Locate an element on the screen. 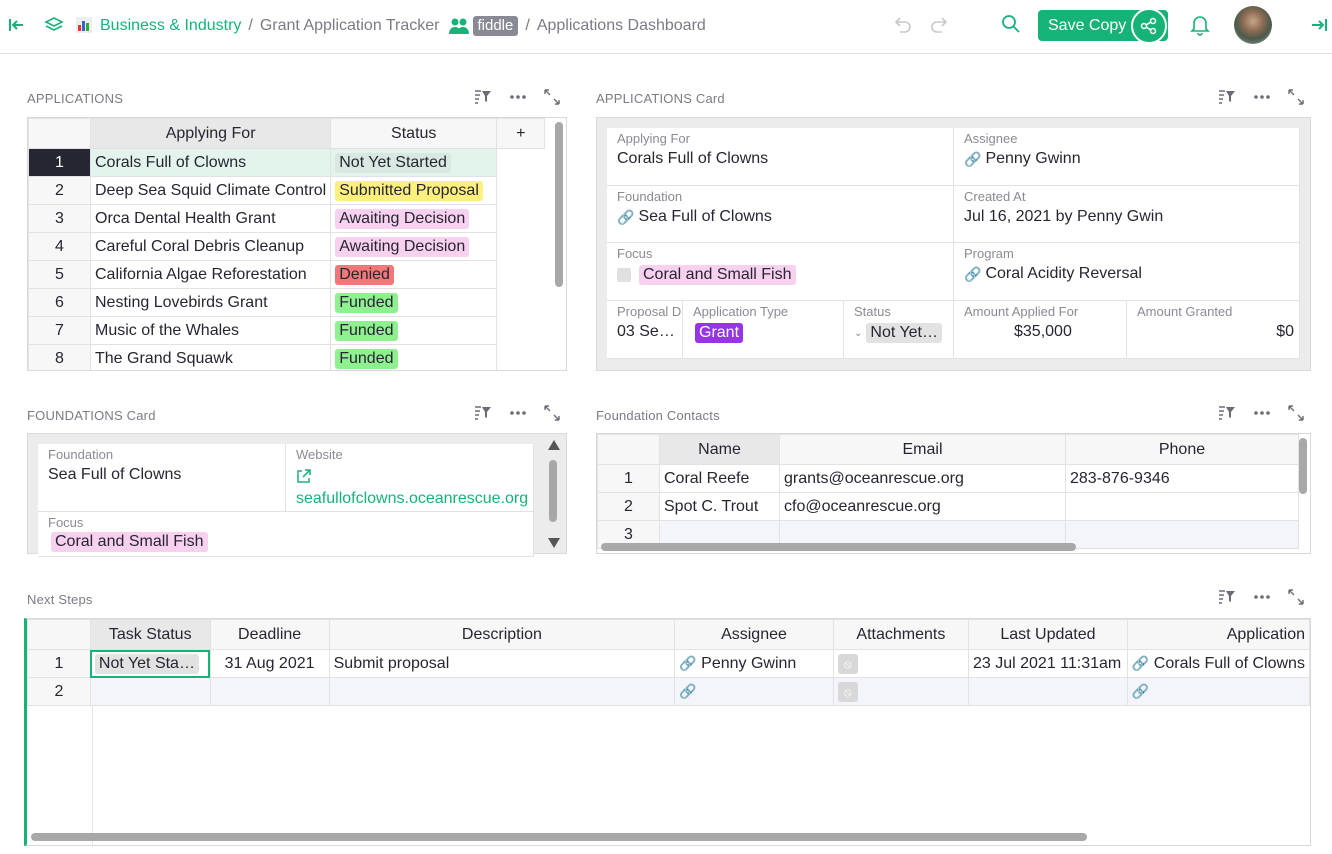 The height and width of the screenshot is (854, 1332). row-number: 5 is located at coordinates (59, 274).